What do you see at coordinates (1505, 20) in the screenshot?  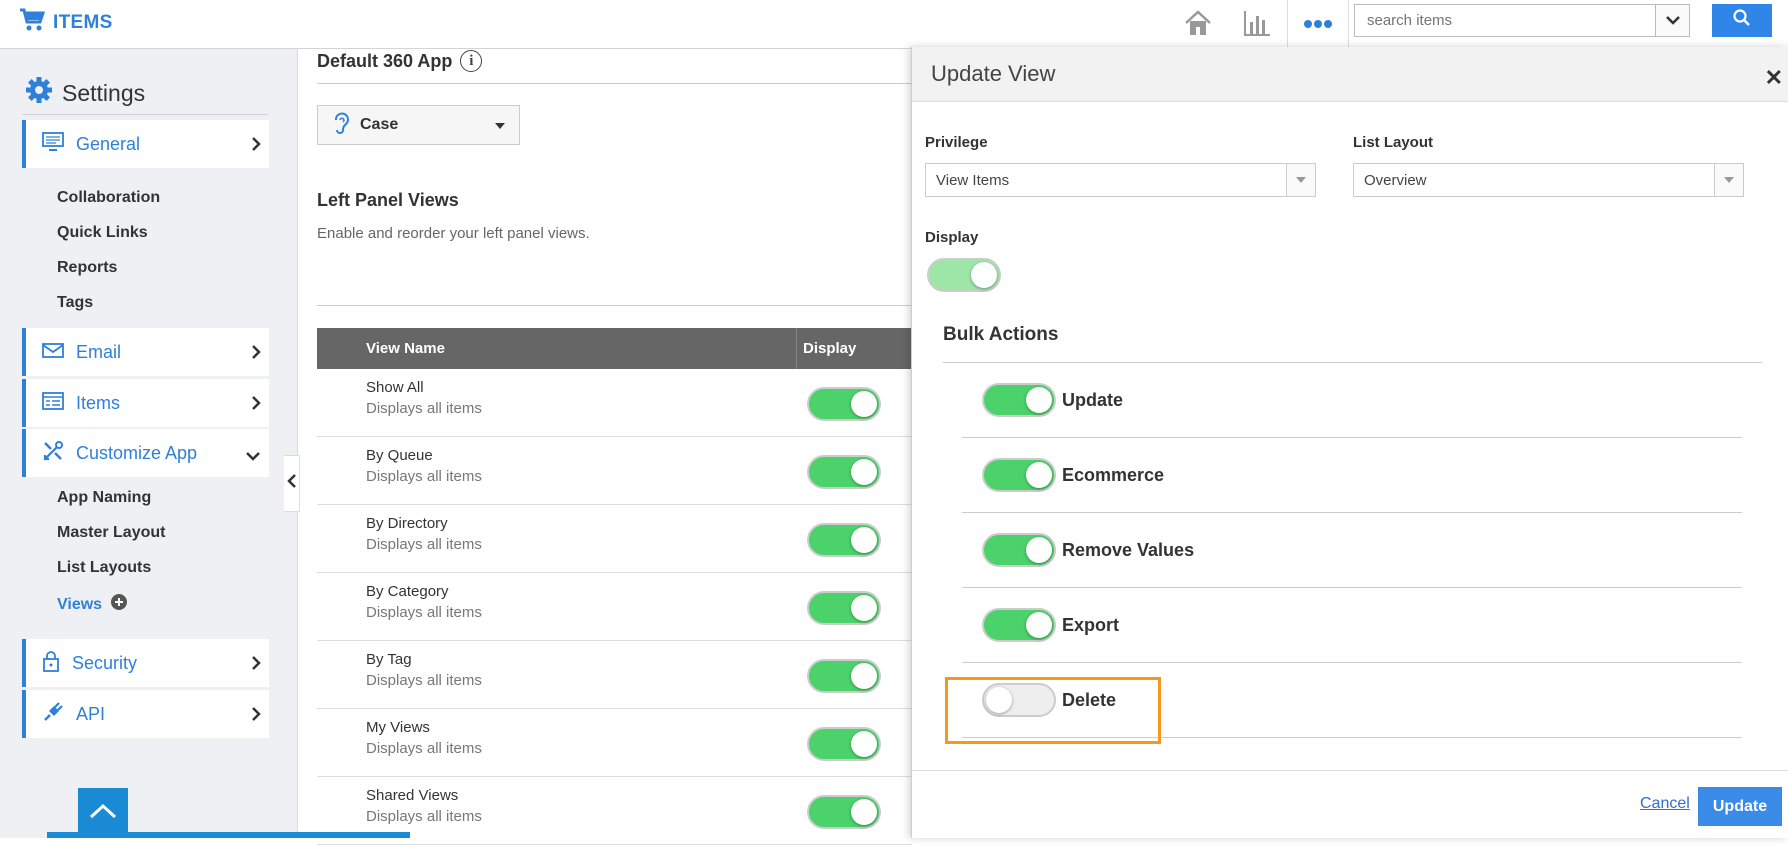 I see `search-input` at bounding box center [1505, 20].